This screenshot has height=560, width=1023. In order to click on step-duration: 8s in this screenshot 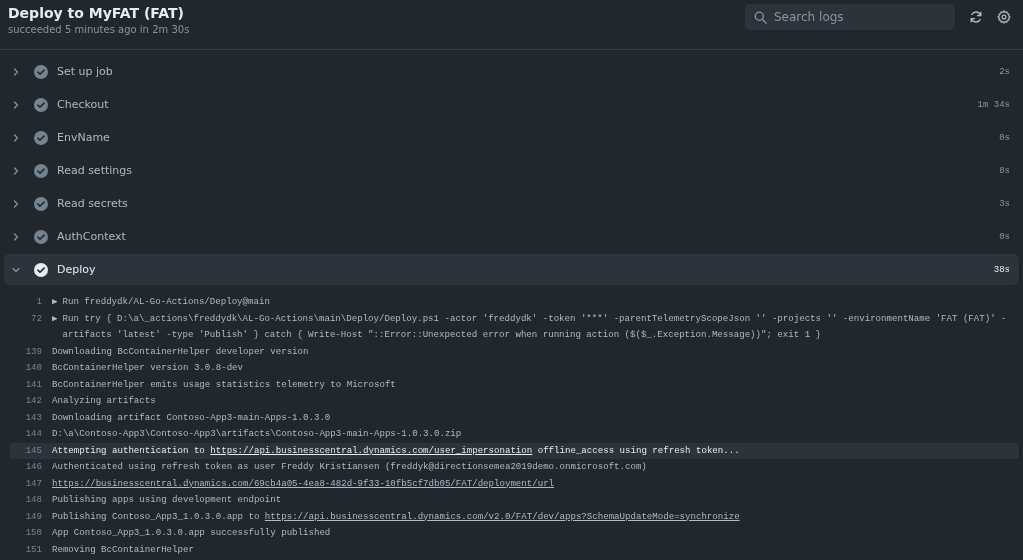, I will do `click(1004, 170)`.